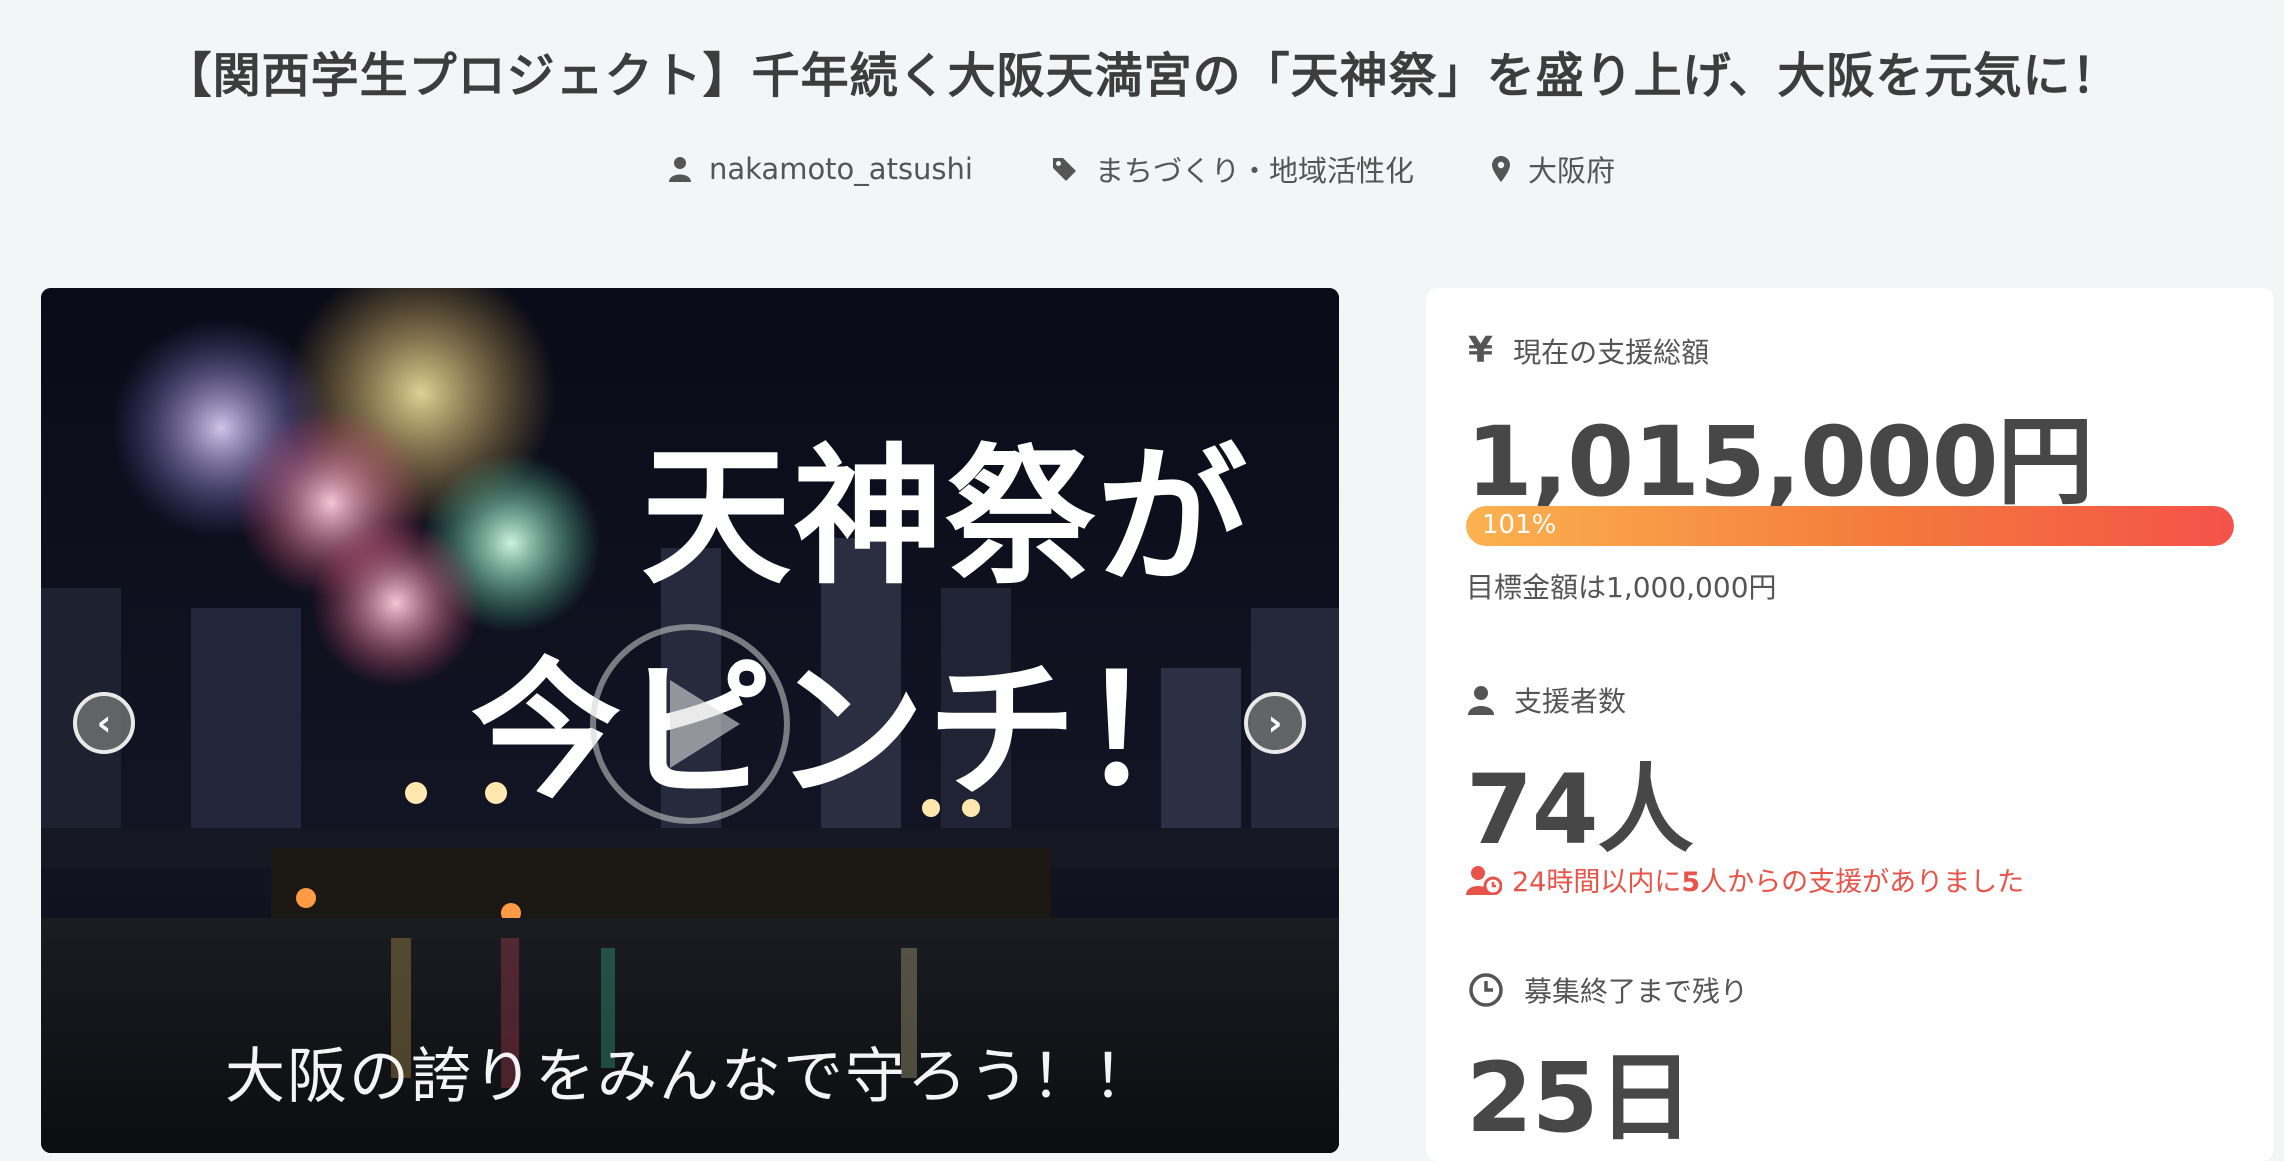 This screenshot has width=2284, height=1161. I want to click on location-link: 大阪府, so click(1553, 169).